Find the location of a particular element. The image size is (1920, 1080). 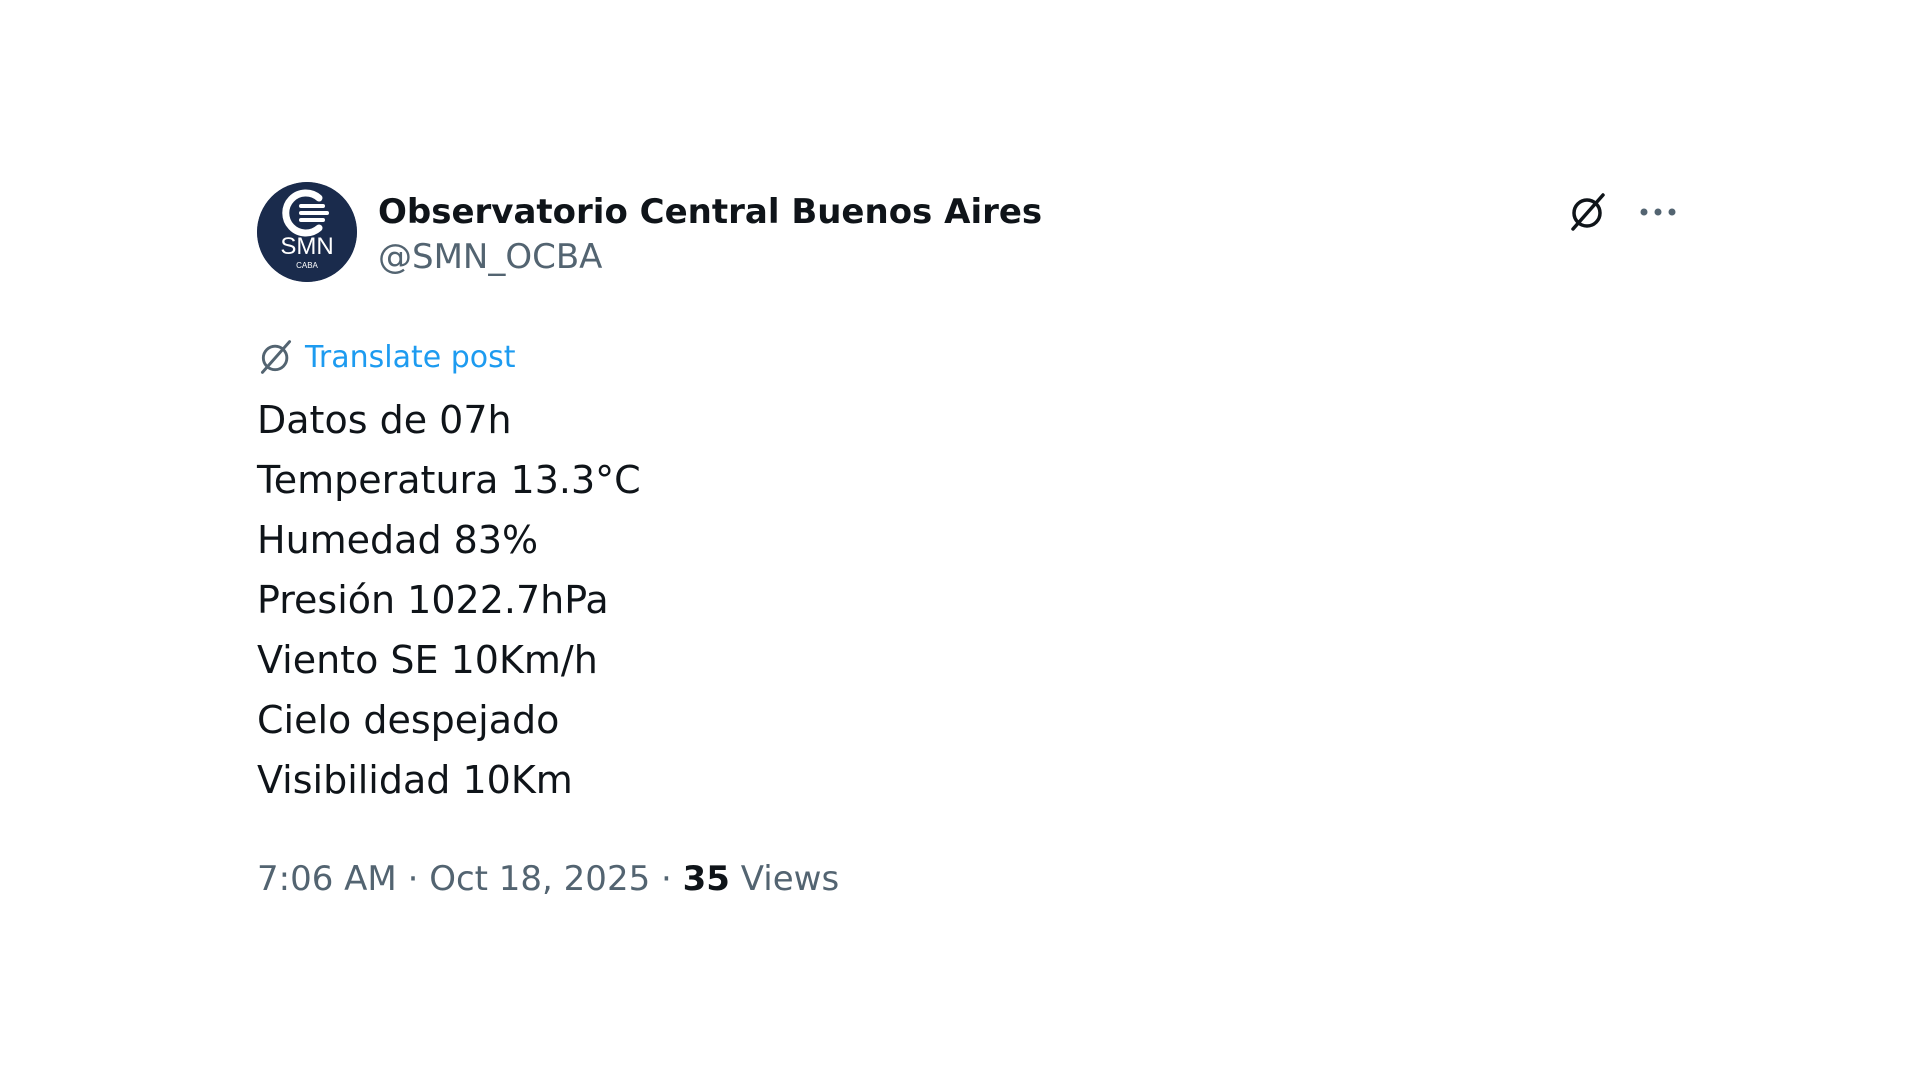

more-button is located at coordinates (1658, 212).